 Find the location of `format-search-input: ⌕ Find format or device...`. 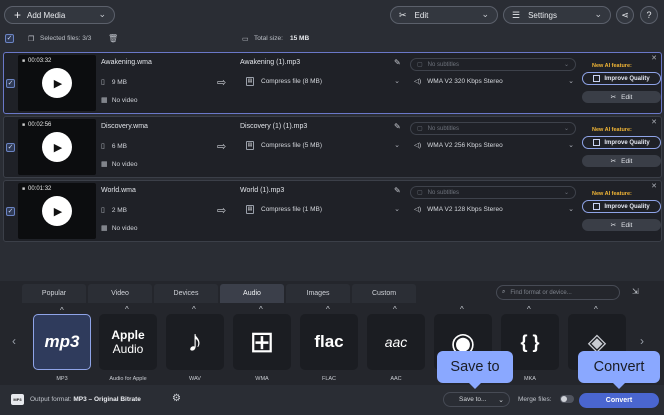

format-search-input: ⌕ Find format or device... is located at coordinates (558, 292).